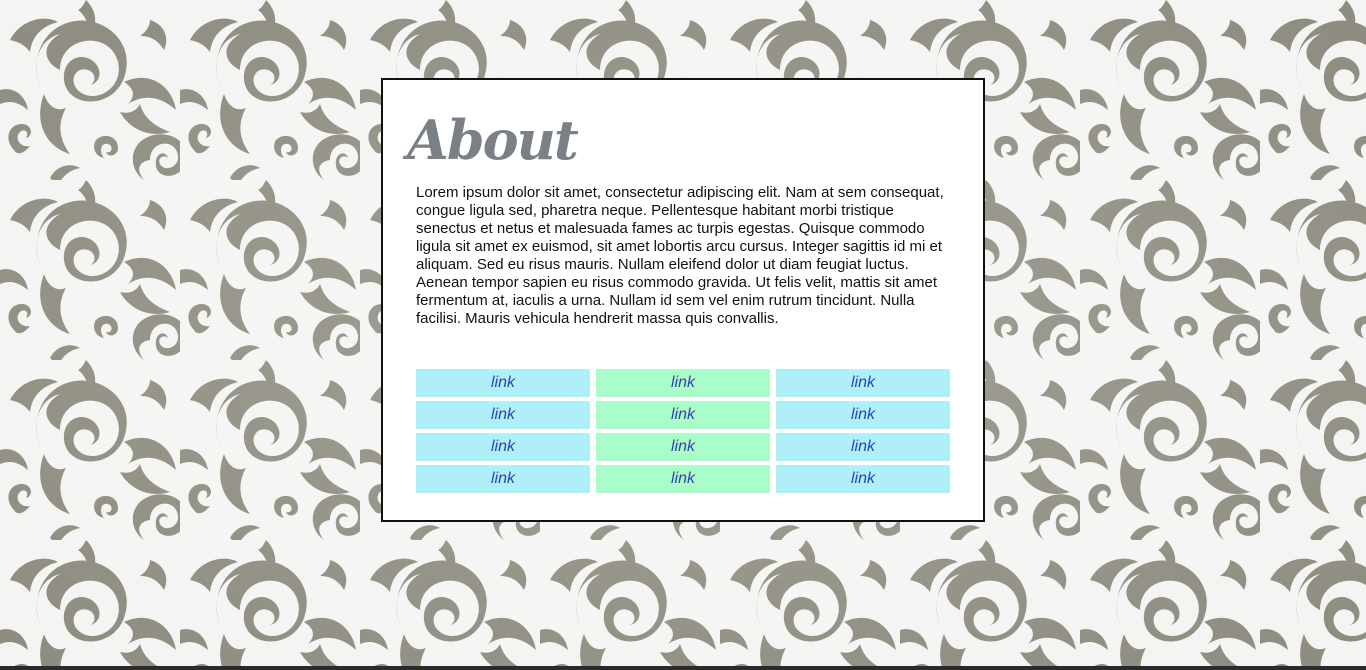  I want to click on link-r1-c2: link, so click(683, 383).